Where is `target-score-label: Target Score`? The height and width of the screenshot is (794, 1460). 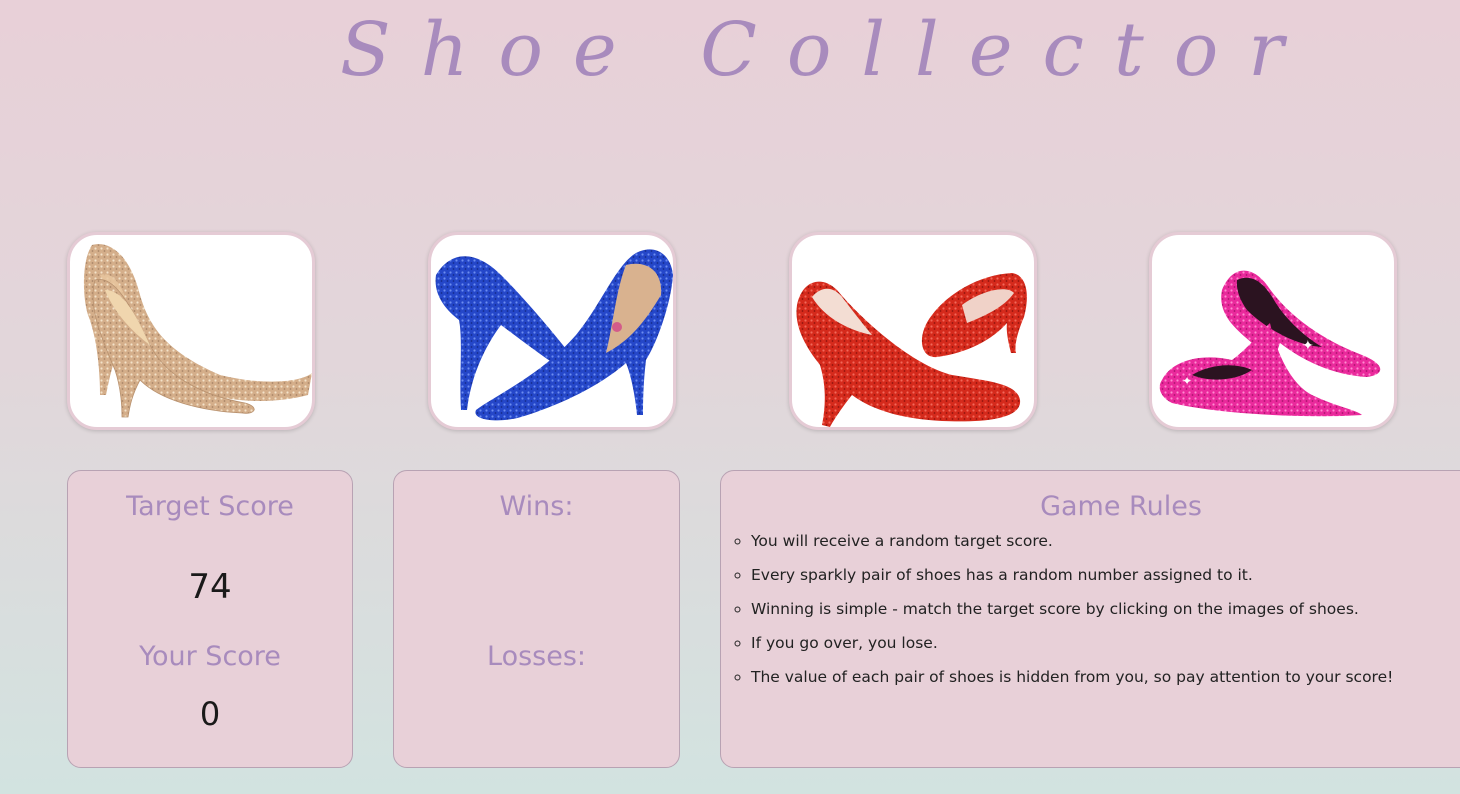
target-score-label: Target Score is located at coordinates (210, 506).